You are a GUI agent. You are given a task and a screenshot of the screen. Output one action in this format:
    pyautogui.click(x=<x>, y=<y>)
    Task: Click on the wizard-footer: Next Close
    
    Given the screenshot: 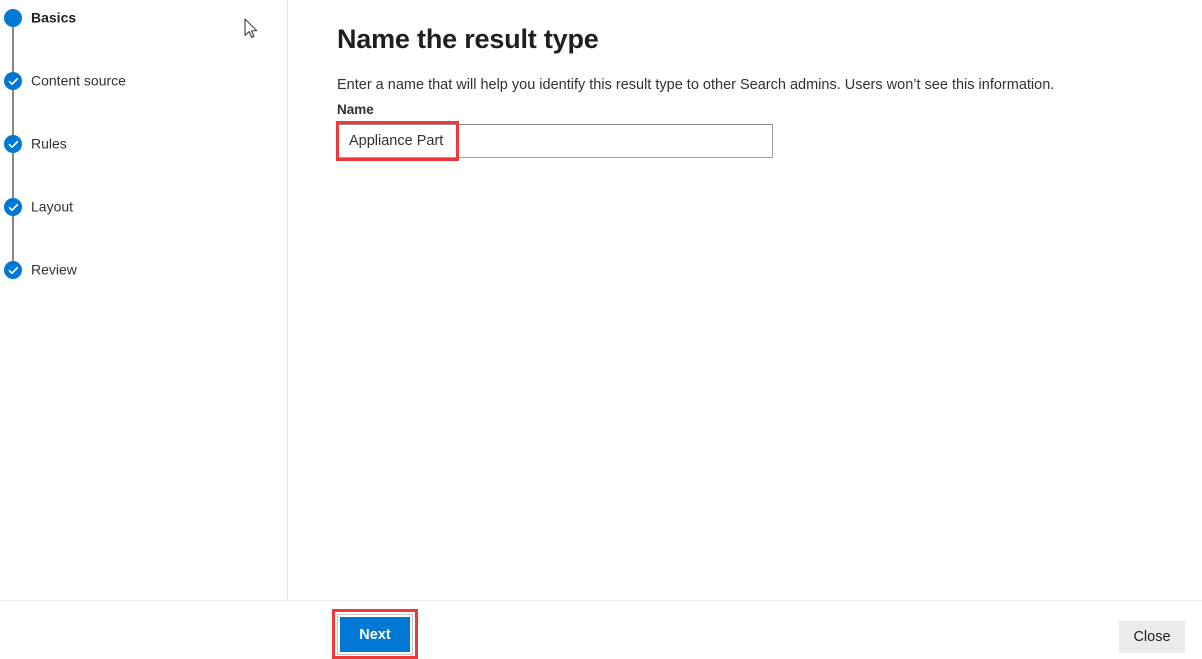 What is the action you would take?
    pyautogui.click(x=601, y=628)
    